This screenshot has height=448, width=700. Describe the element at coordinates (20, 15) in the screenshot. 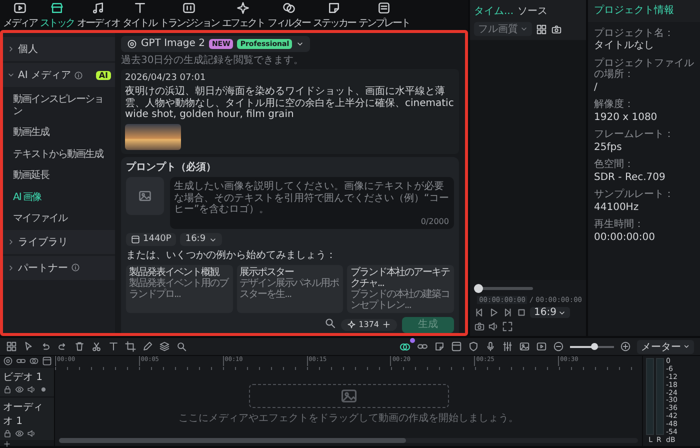

I see `toolbar-tab: メディア` at that location.